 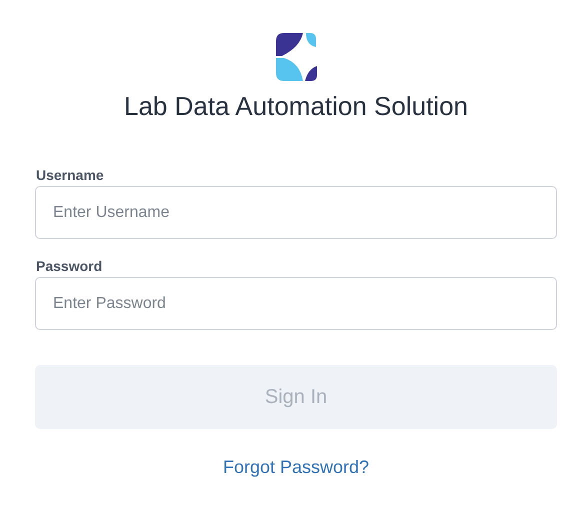 What do you see at coordinates (296, 57) in the screenshot?
I see `logo-icon` at bounding box center [296, 57].